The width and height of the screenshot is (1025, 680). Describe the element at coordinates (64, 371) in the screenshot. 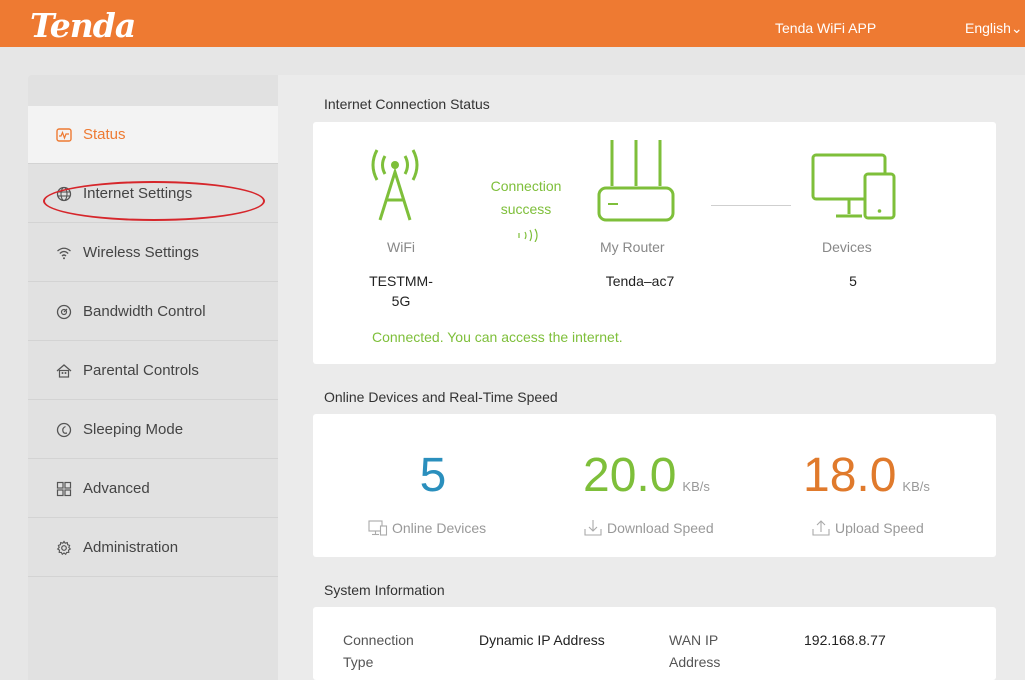

I see `house-icon` at that location.